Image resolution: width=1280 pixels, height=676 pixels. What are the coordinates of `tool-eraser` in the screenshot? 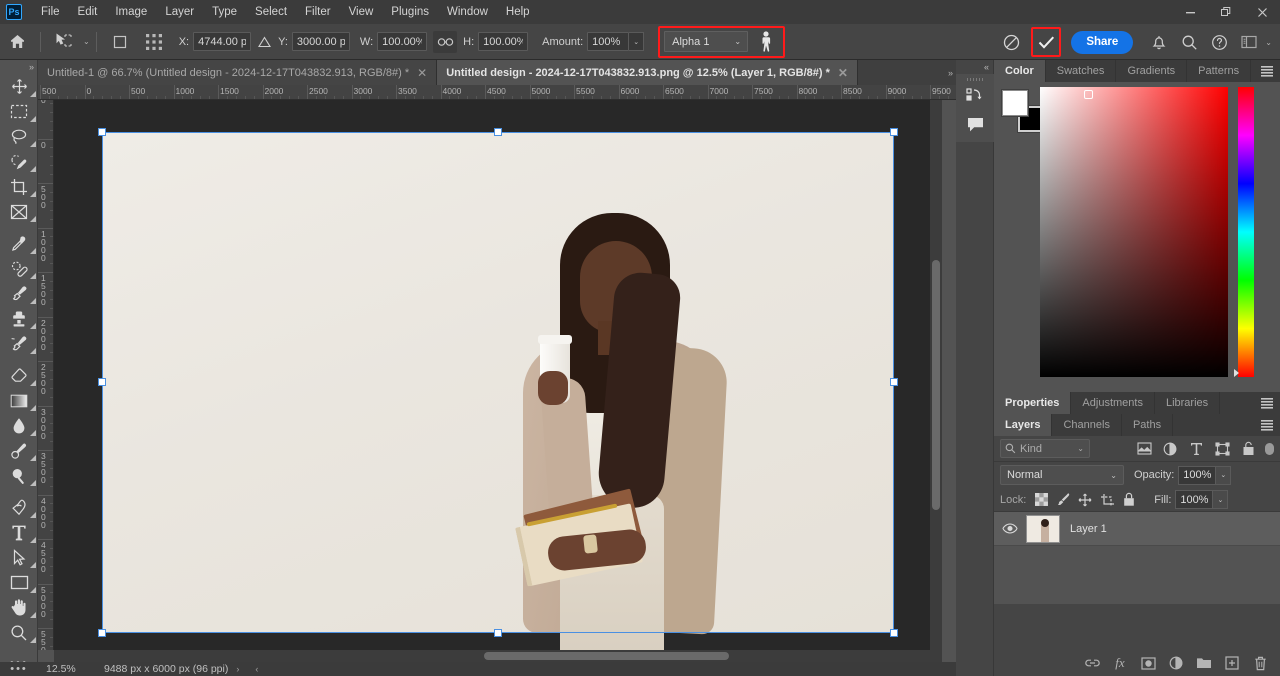 It's located at (19, 375).